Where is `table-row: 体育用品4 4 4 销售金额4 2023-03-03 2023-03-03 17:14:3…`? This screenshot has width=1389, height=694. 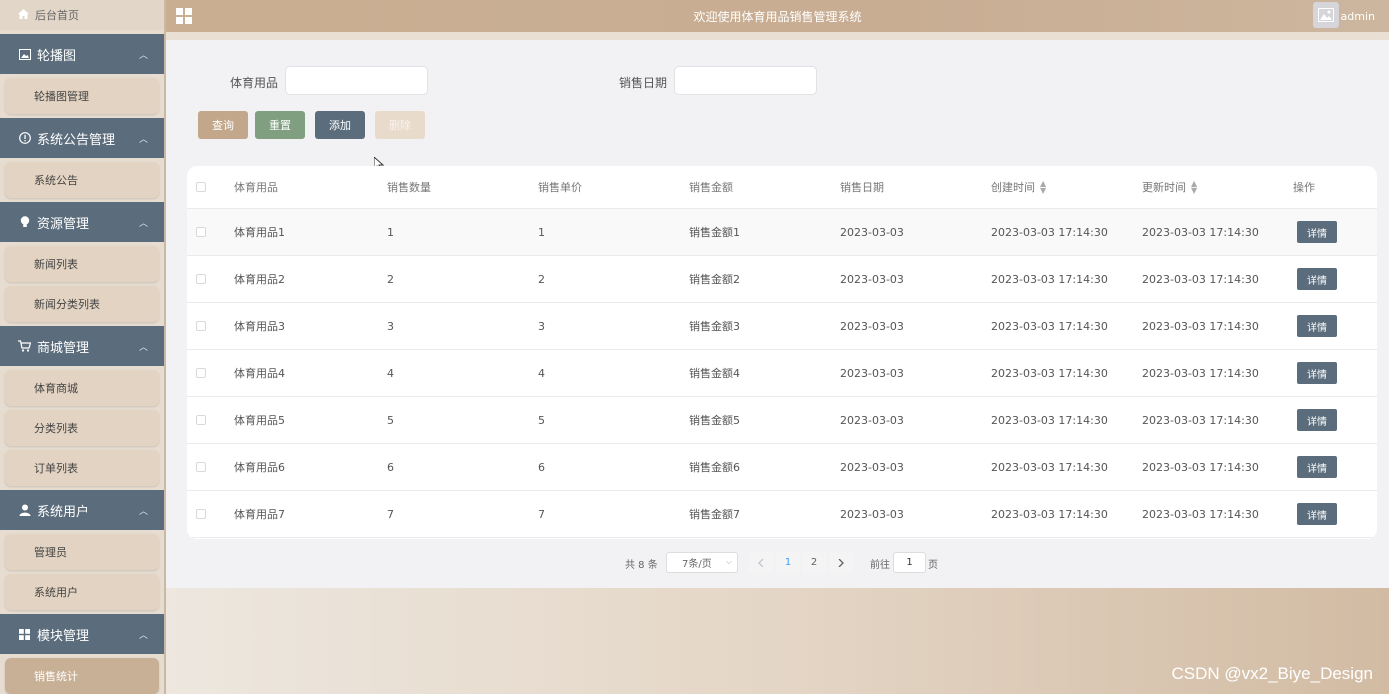 table-row: 体育用品4 4 4 销售金额4 2023-03-03 2023-03-03 17:14:3… is located at coordinates (782, 373).